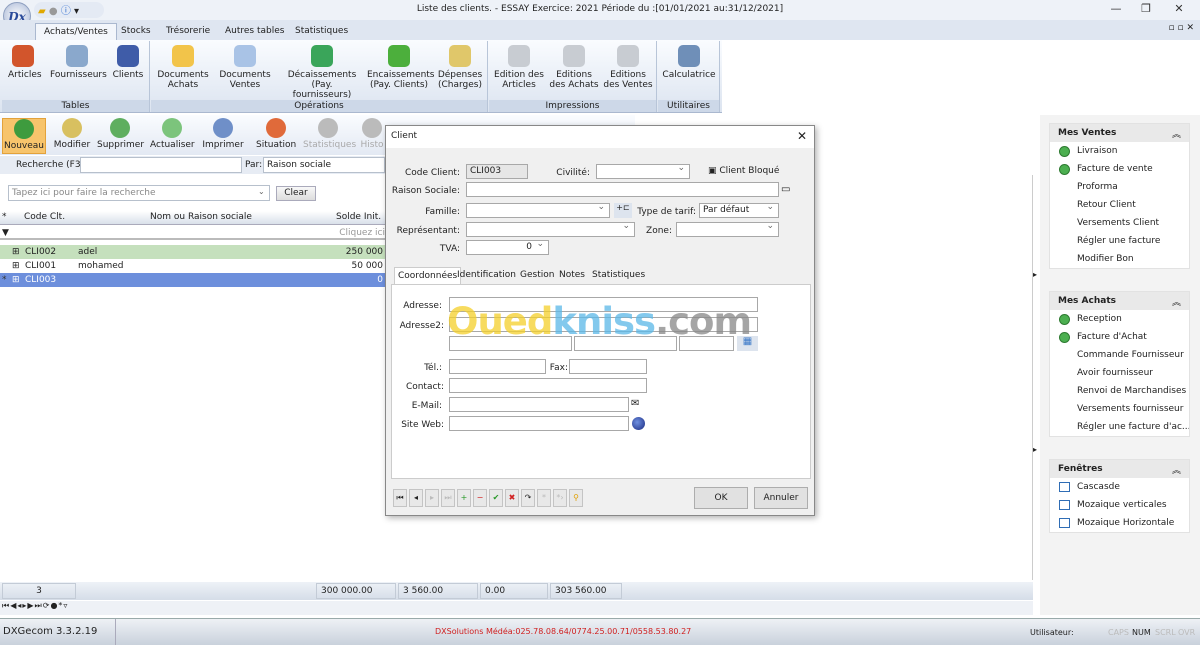 Image resolution: width=1200 pixels, height=645 pixels. Describe the element at coordinates (254, 31) in the screenshot. I see `tab-autres-tables: Autres tables` at that location.